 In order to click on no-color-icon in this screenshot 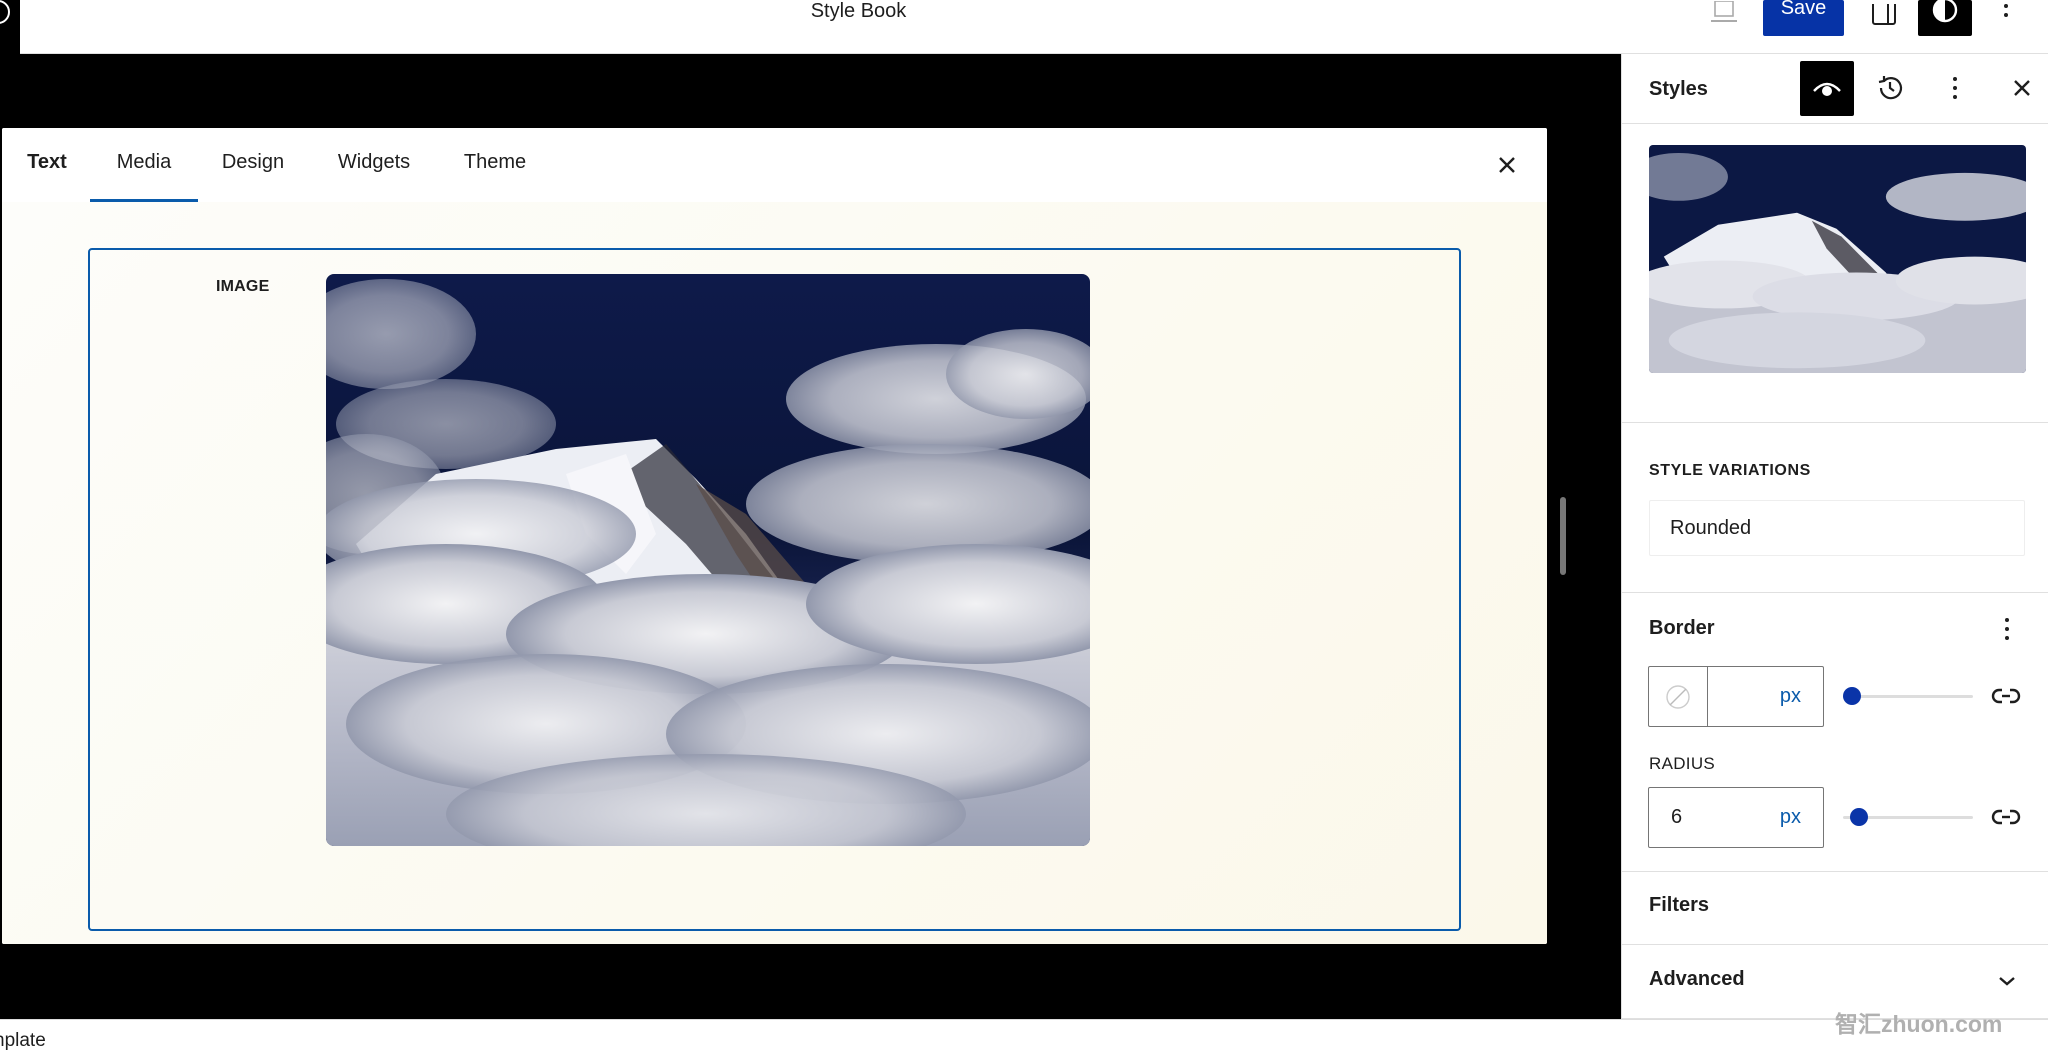, I will do `click(1678, 696)`.